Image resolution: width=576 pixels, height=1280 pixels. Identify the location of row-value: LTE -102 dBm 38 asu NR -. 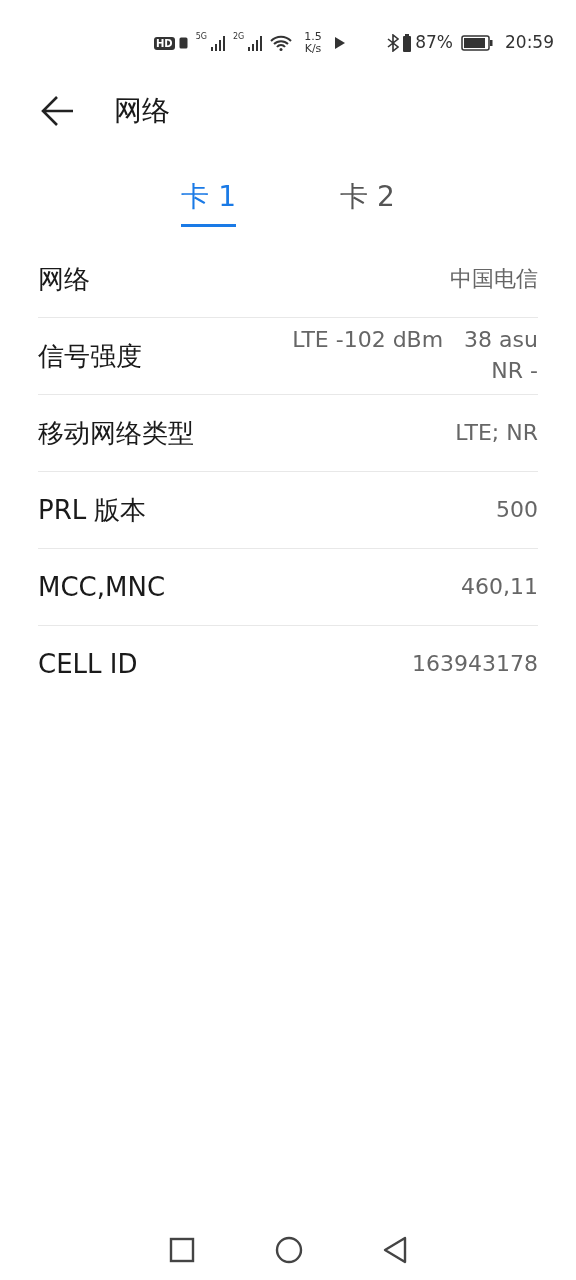
(415, 355).